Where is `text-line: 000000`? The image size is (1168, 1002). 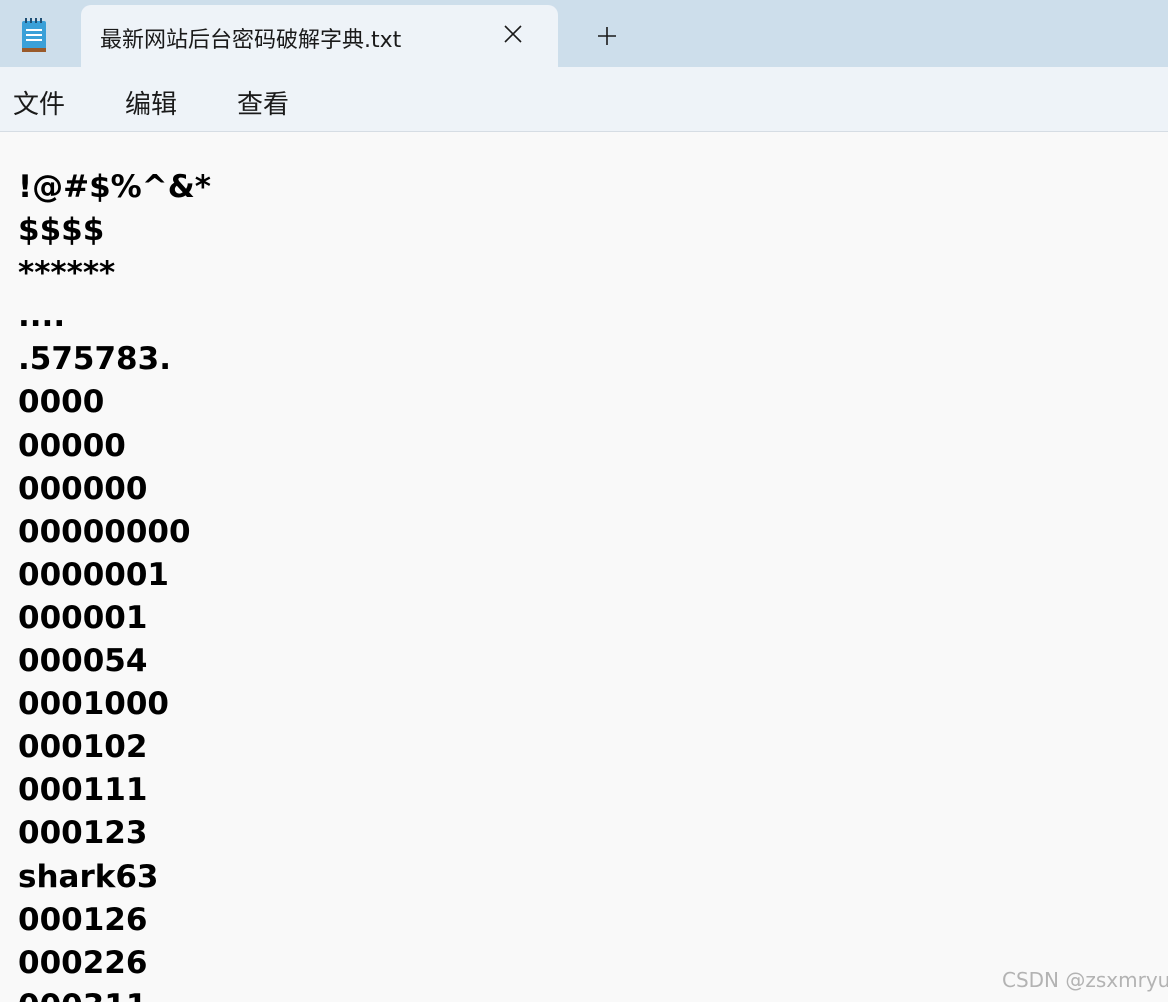
text-line: 000000 is located at coordinates (83, 488).